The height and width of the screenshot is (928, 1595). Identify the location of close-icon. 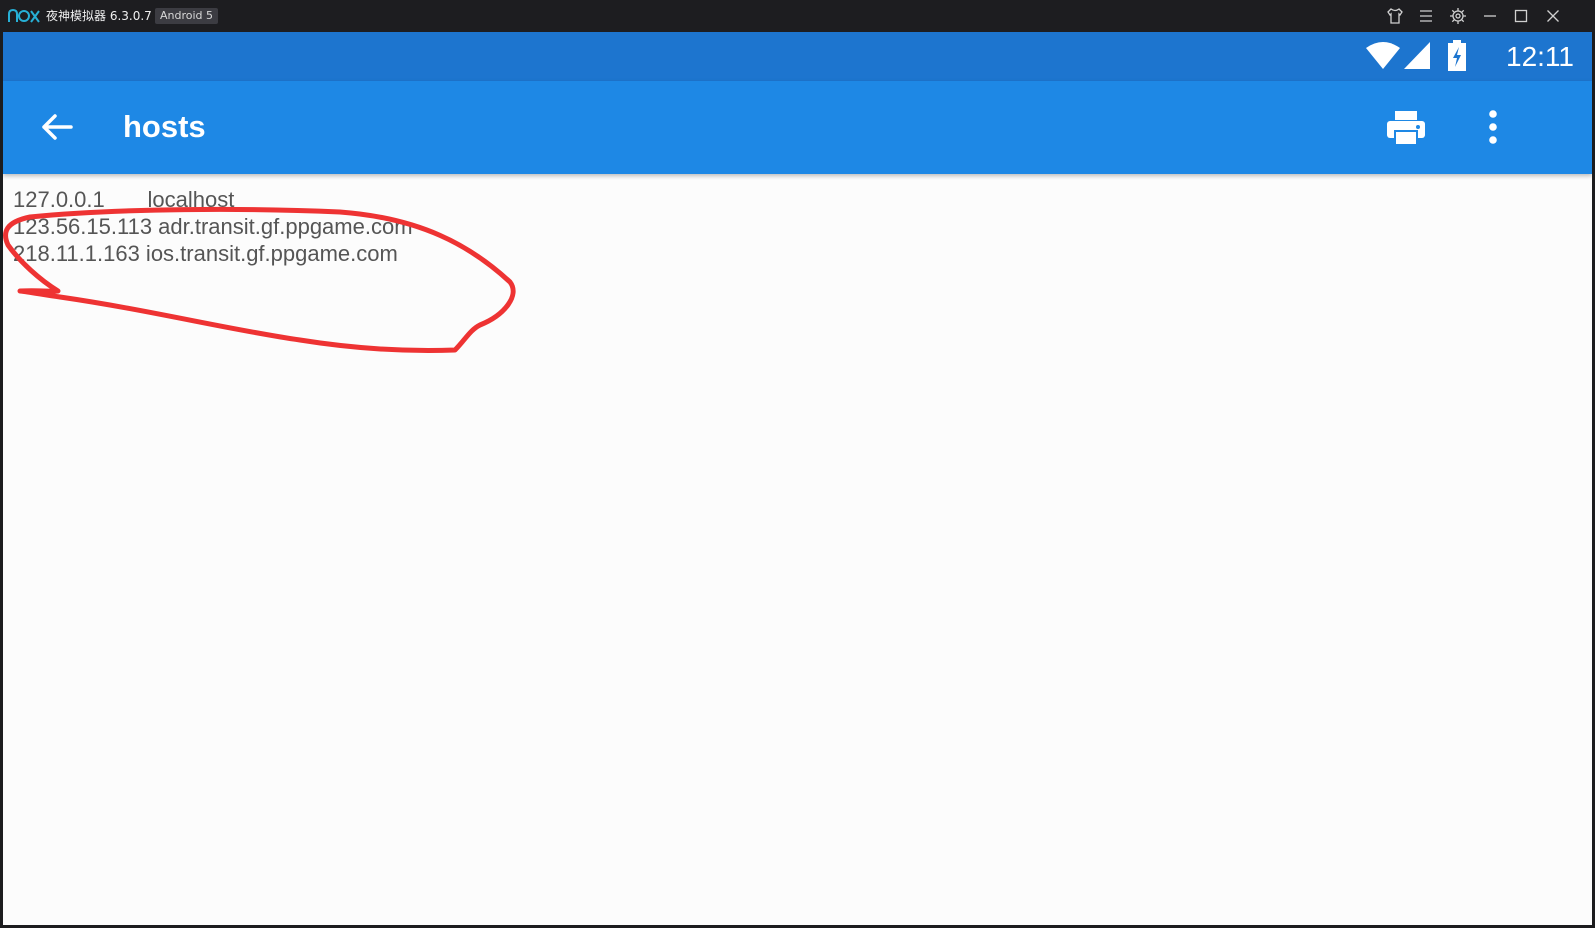
(1553, 16).